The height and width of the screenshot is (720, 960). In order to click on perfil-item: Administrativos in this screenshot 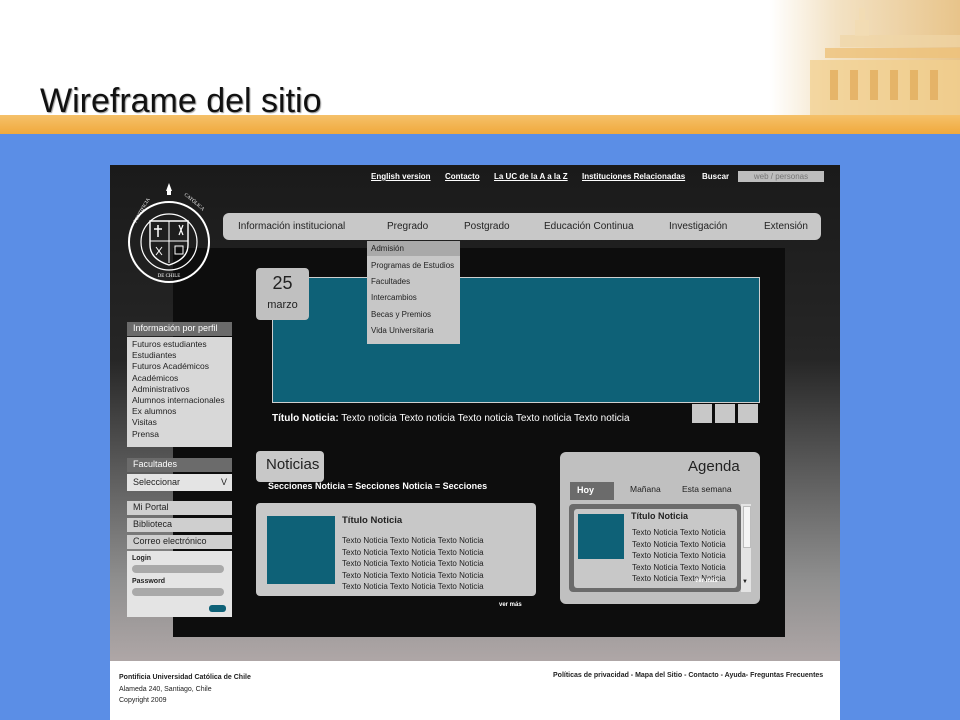, I will do `click(178, 389)`.